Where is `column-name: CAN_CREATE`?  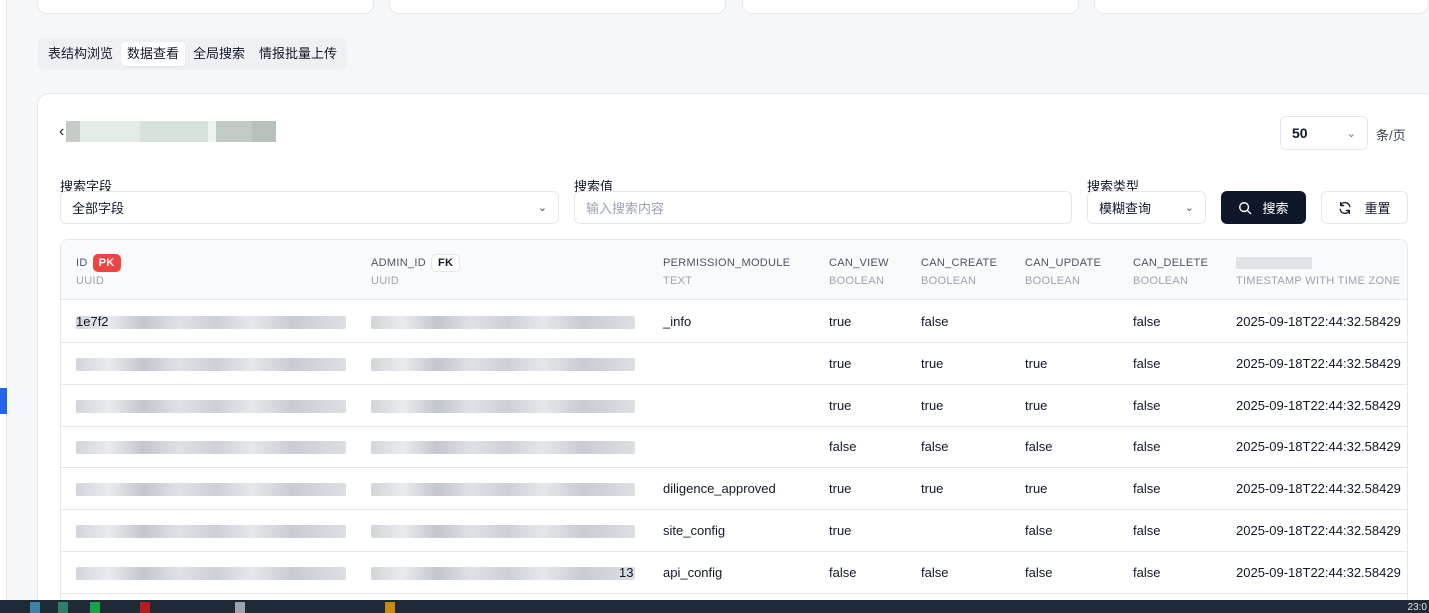
column-name: CAN_CREATE is located at coordinates (959, 263).